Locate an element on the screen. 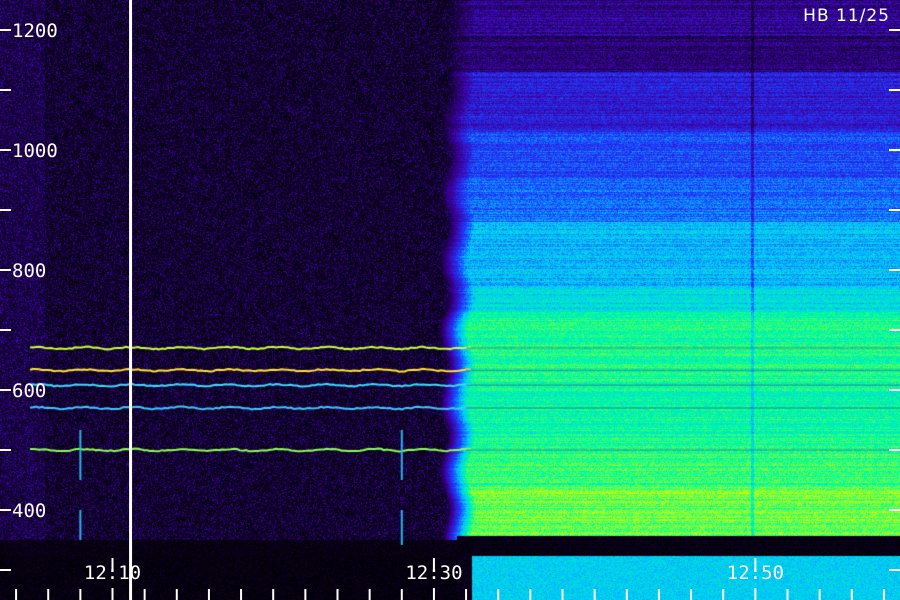 This screenshot has width=900, height=600. x-tick-label-12:30: 12:30 is located at coordinates (433, 573).